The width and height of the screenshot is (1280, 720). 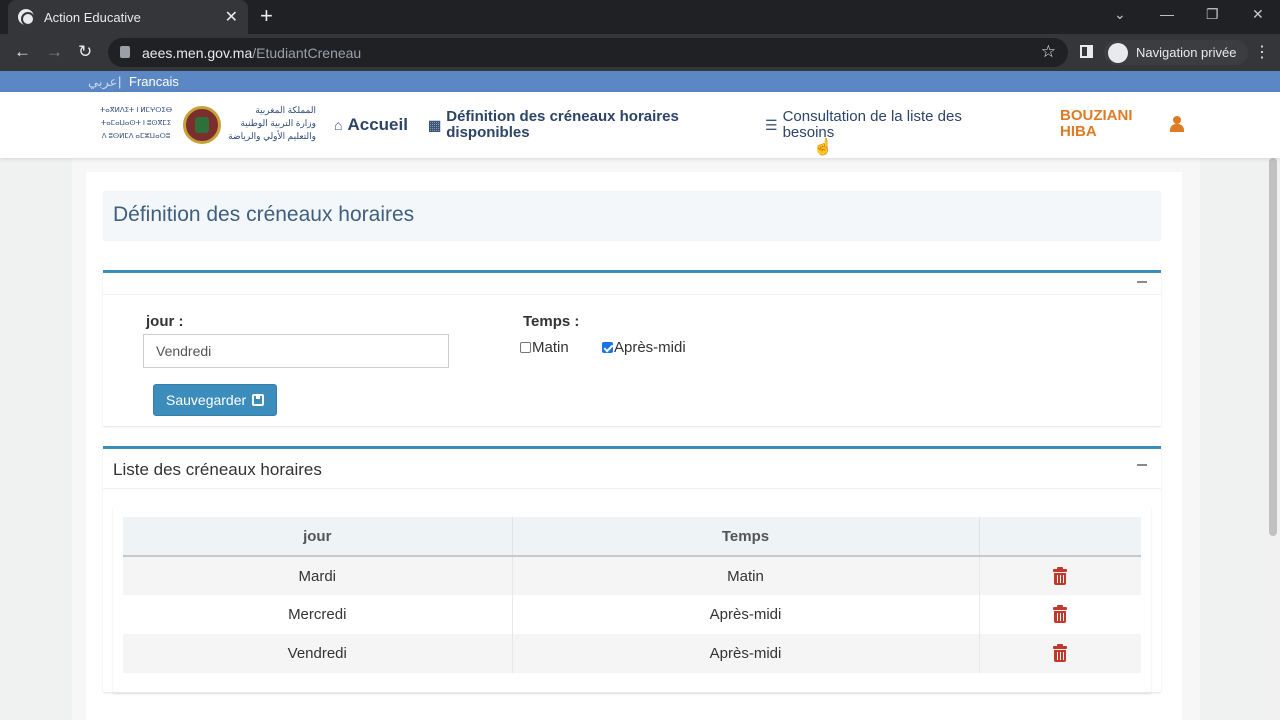 I want to click on restore-icon: ❐, so click(x=1212, y=14).